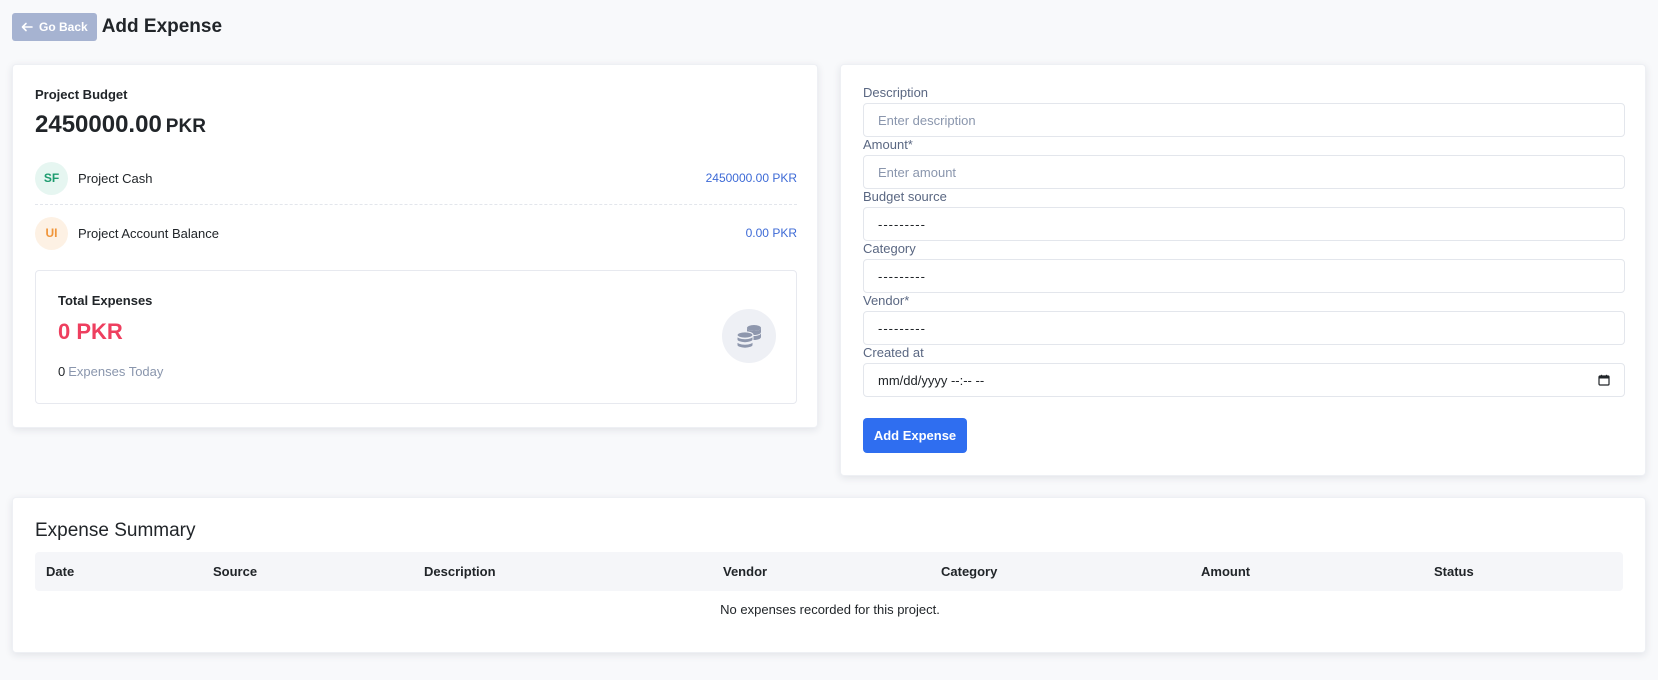  What do you see at coordinates (63, 27) in the screenshot?
I see `go-back-label: Go Back` at bounding box center [63, 27].